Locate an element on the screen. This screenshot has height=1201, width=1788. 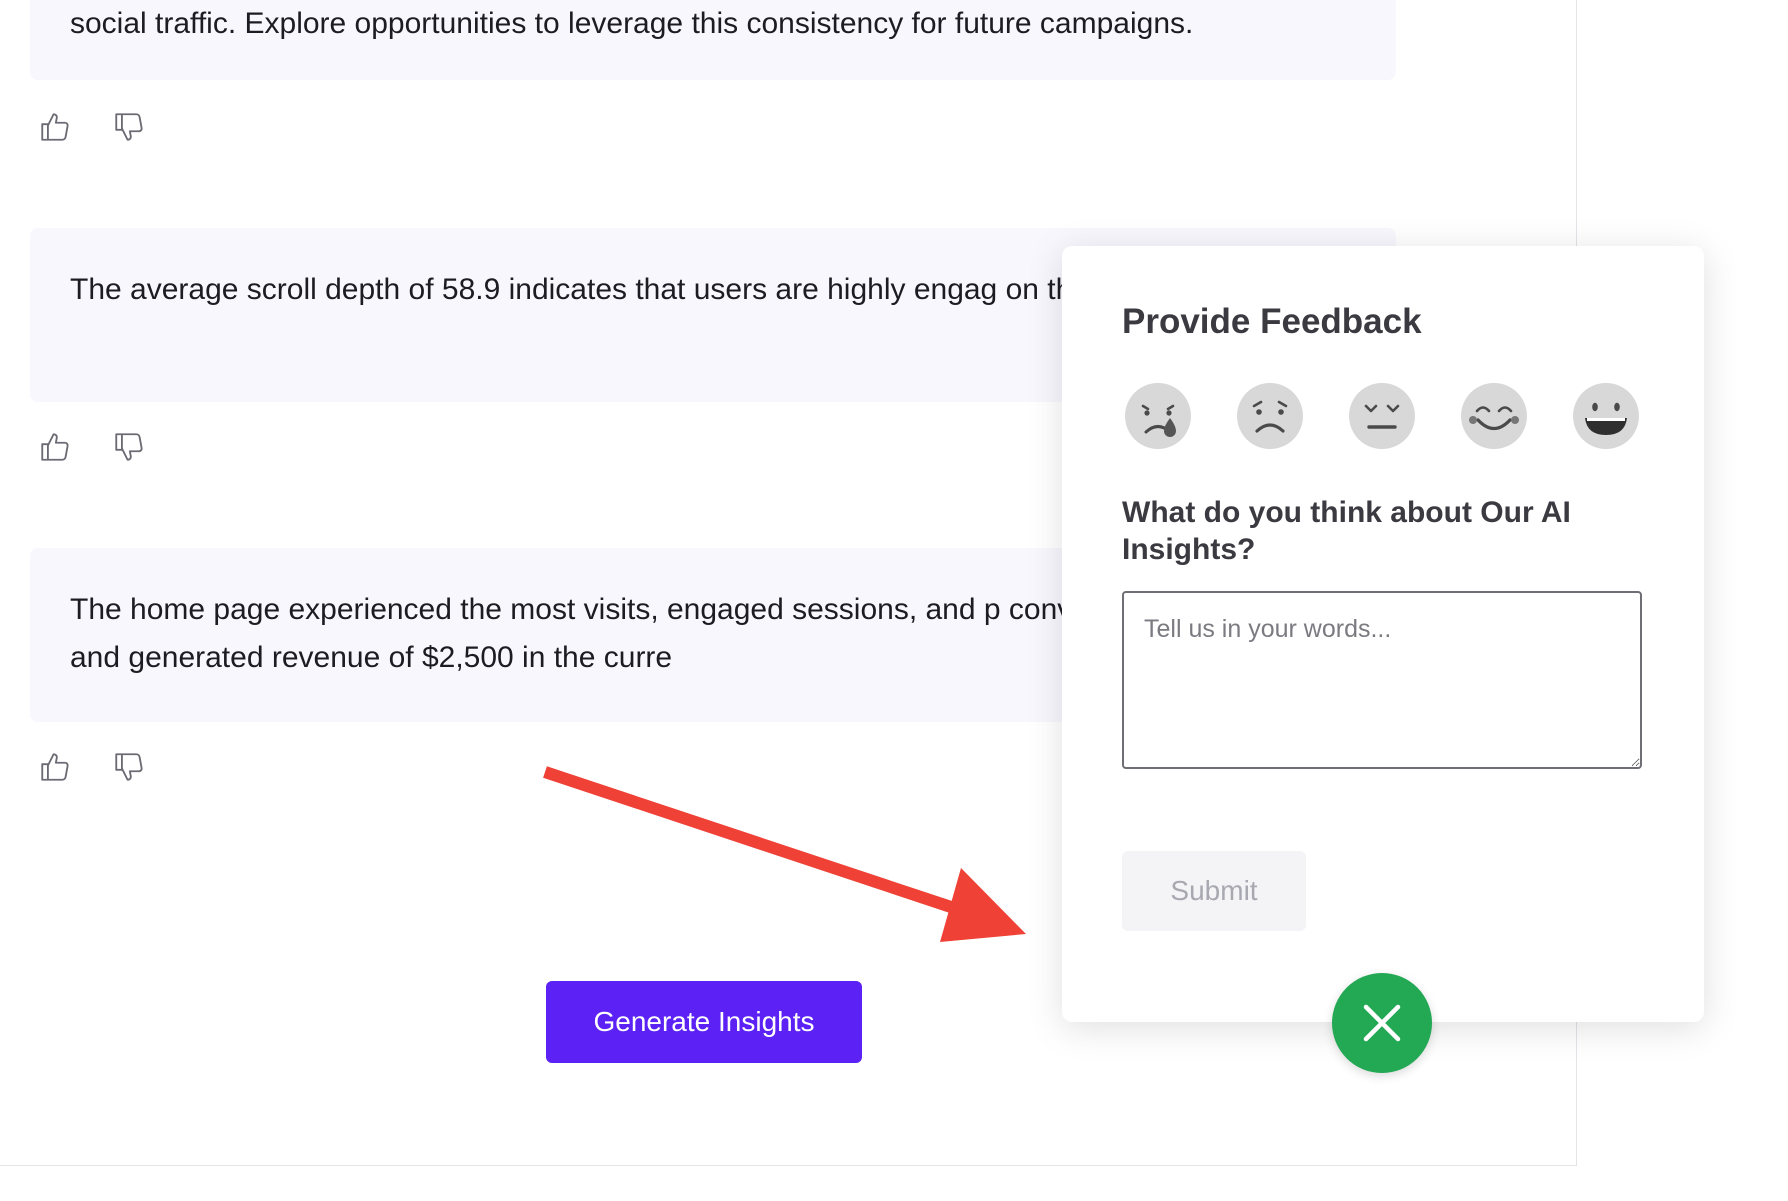
neutral-face-icon is located at coordinates (1382, 416).